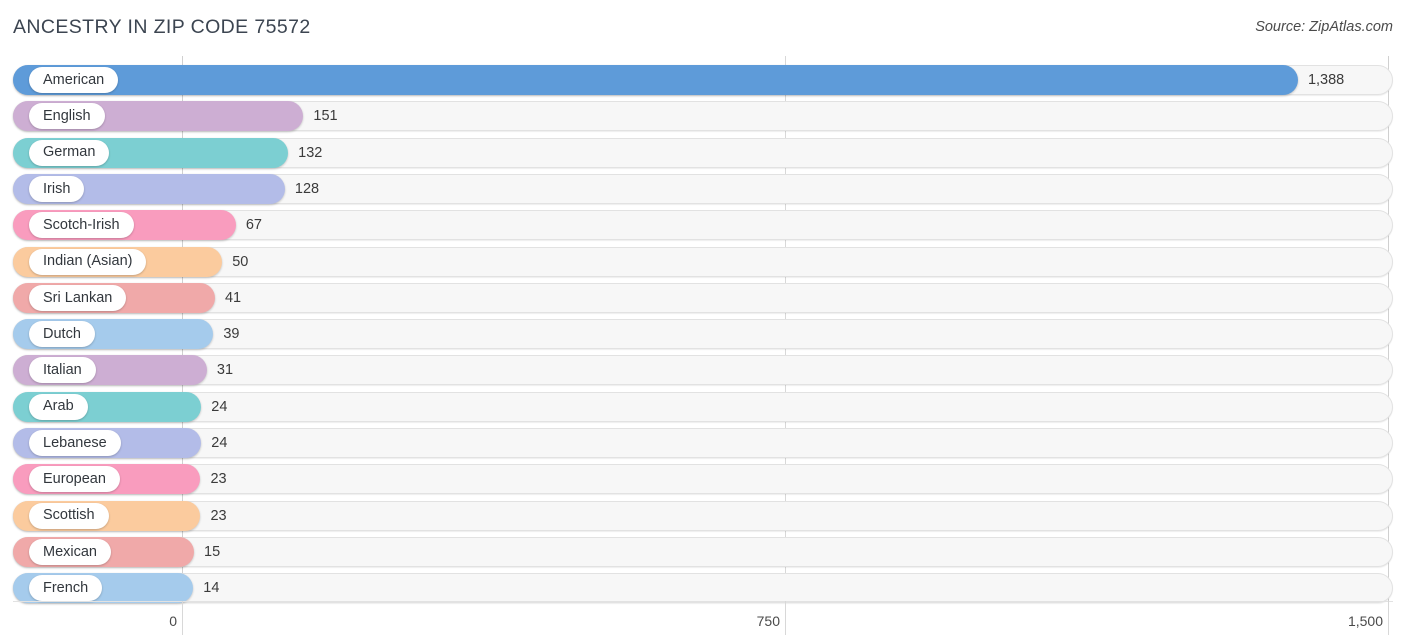  I want to click on bar-row: English 151, so click(703, 116).